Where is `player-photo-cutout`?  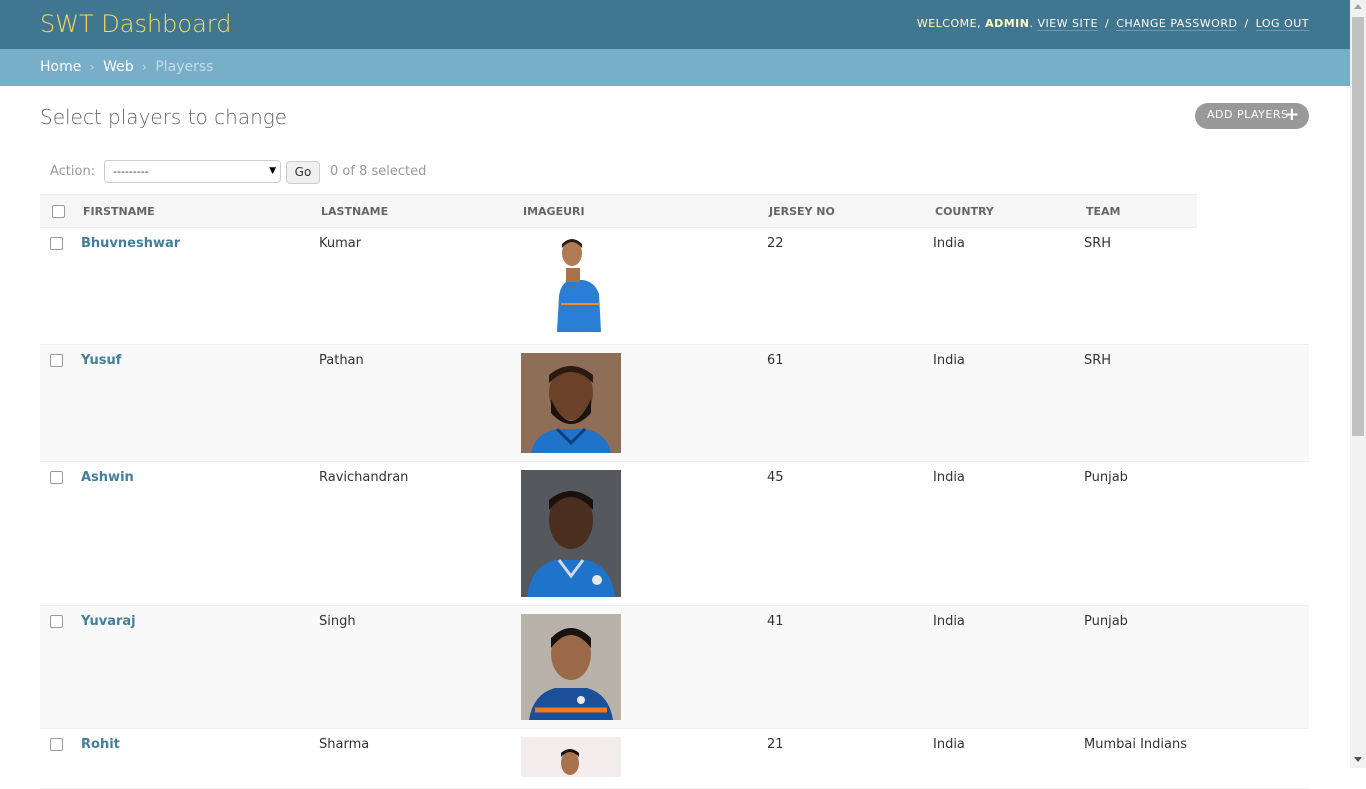 player-photo-cutout is located at coordinates (571, 283).